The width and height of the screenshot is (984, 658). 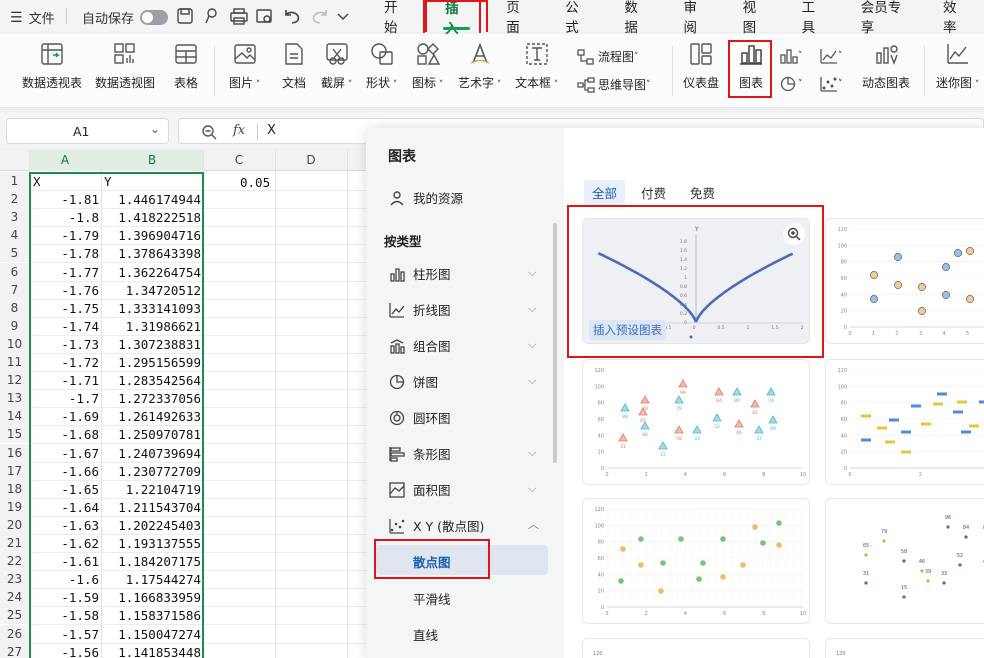 What do you see at coordinates (159, 272) in the screenshot?
I see `cell-b: 1.362264754` at bounding box center [159, 272].